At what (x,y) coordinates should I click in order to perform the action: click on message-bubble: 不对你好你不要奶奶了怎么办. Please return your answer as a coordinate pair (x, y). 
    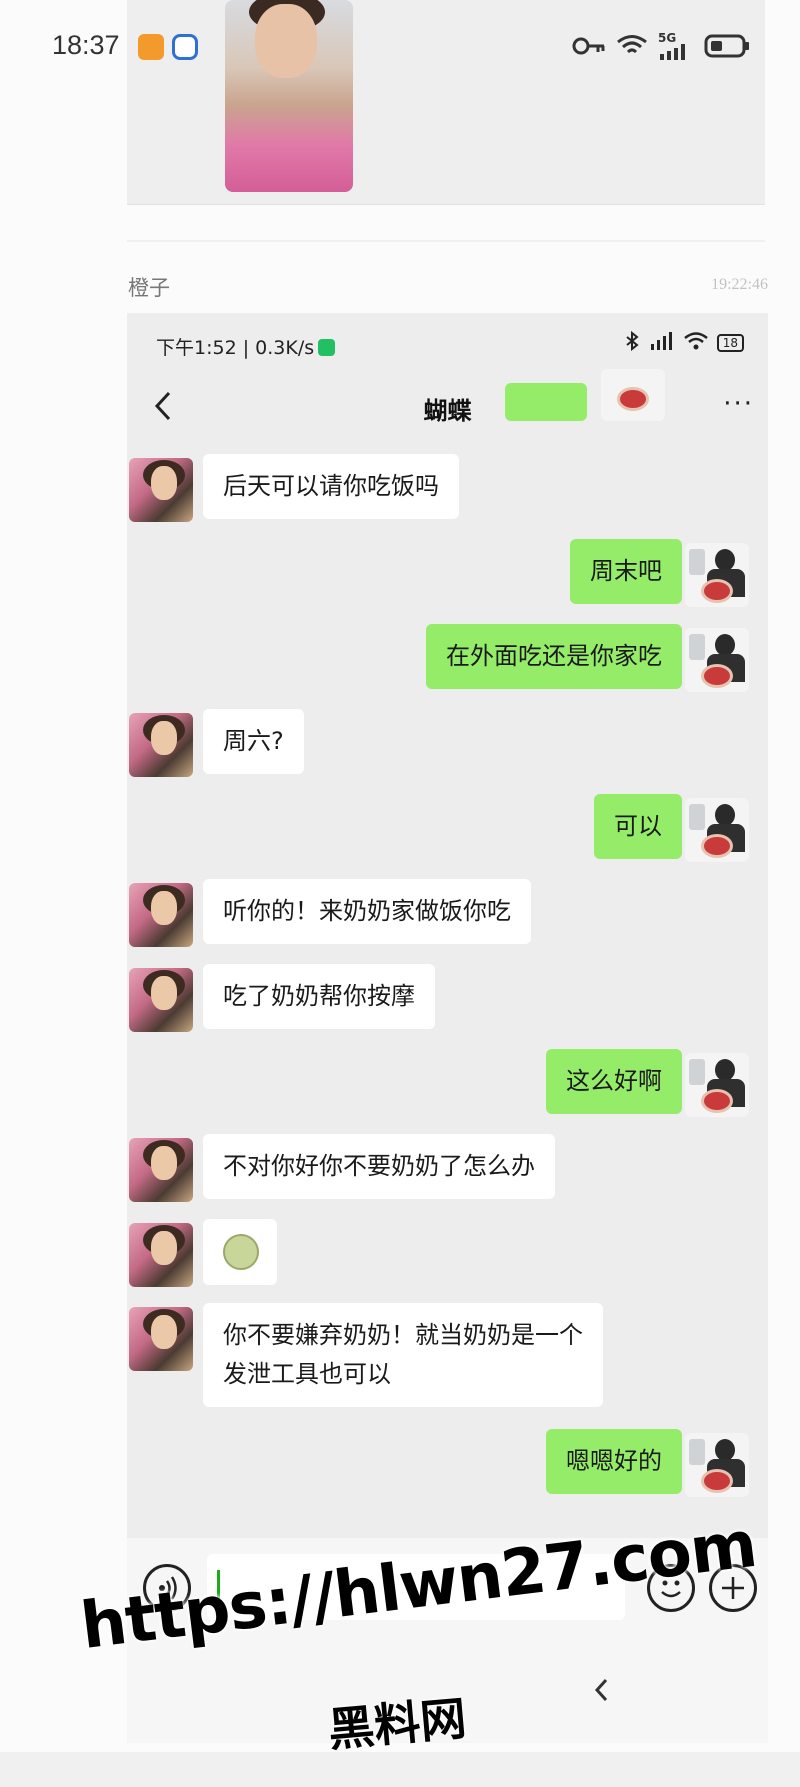
    Looking at the image, I should click on (379, 1166).